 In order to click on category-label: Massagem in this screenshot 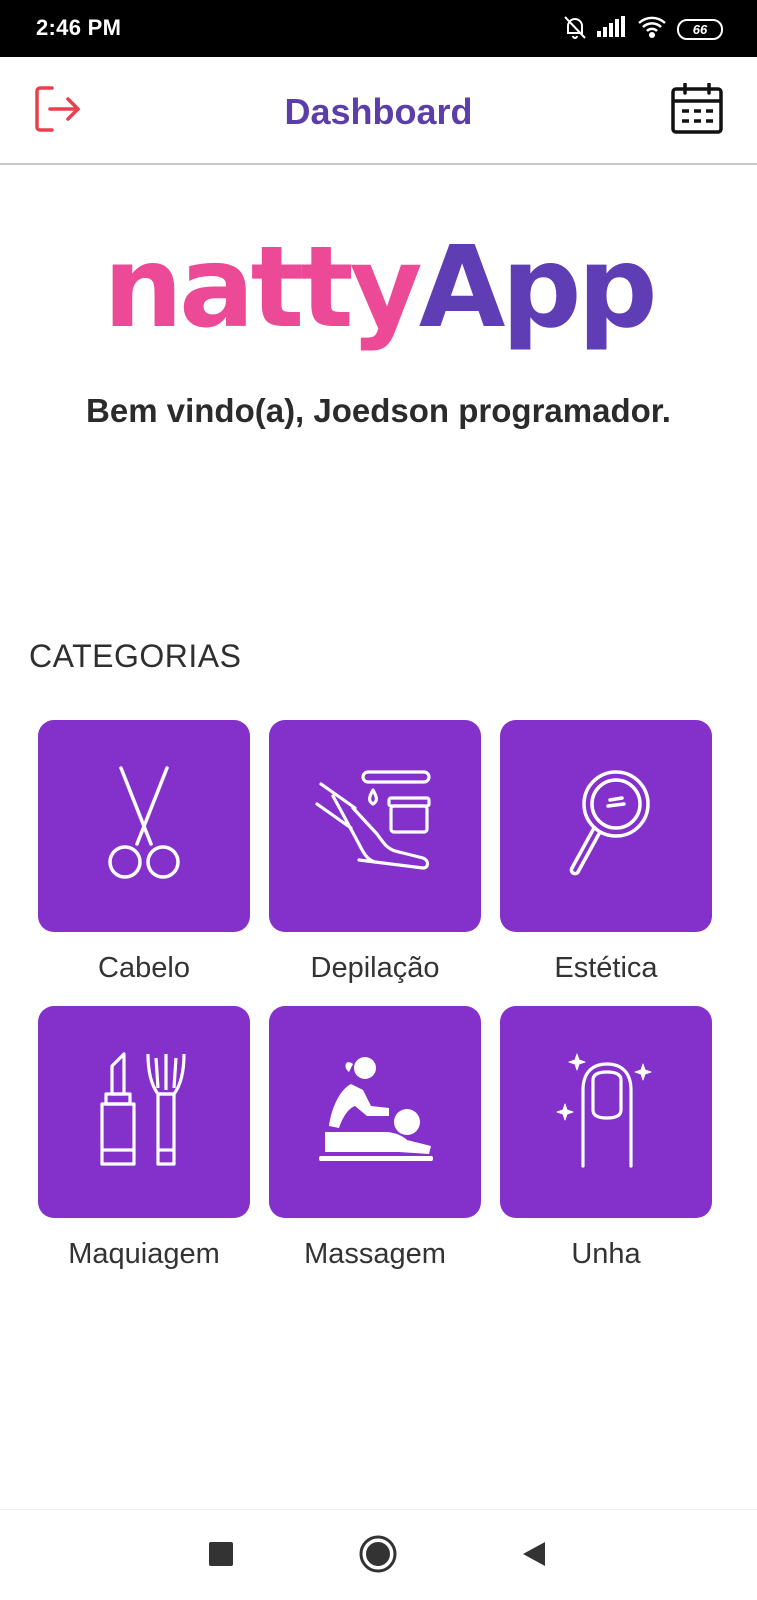, I will do `click(375, 1254)`.